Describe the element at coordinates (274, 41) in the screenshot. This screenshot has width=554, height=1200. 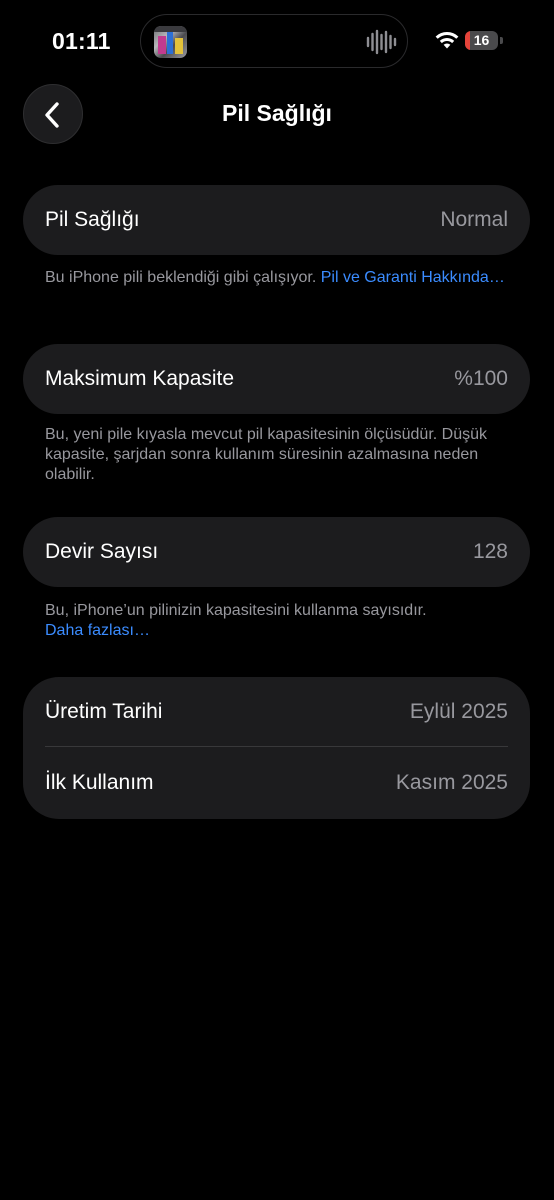
I see `dynamic-island` at that location.